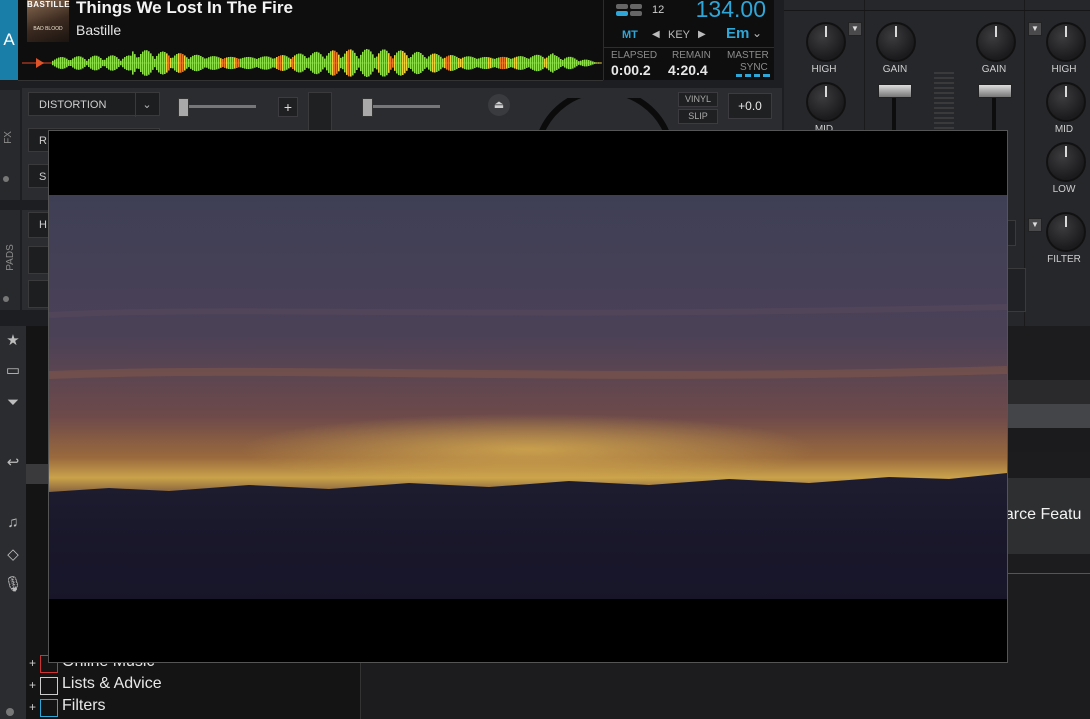 The width and height of the screenshot is (1090, 719). Describe the element at coordinates (10, 712) in the screenshot. I see `sidebar-dot` at that location.